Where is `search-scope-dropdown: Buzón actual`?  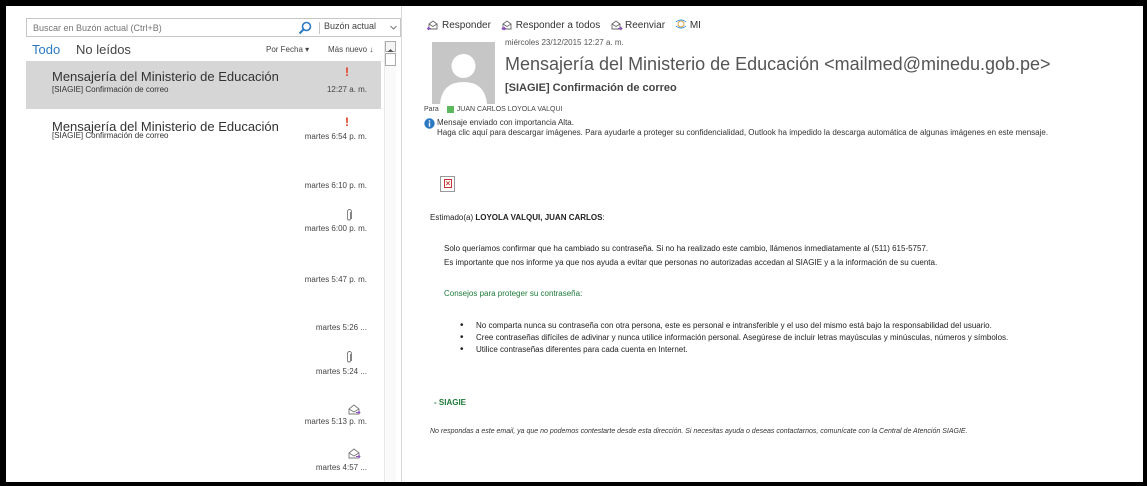 search-scope-dropdown: Buzón actual is located at coordinates (350, 26).